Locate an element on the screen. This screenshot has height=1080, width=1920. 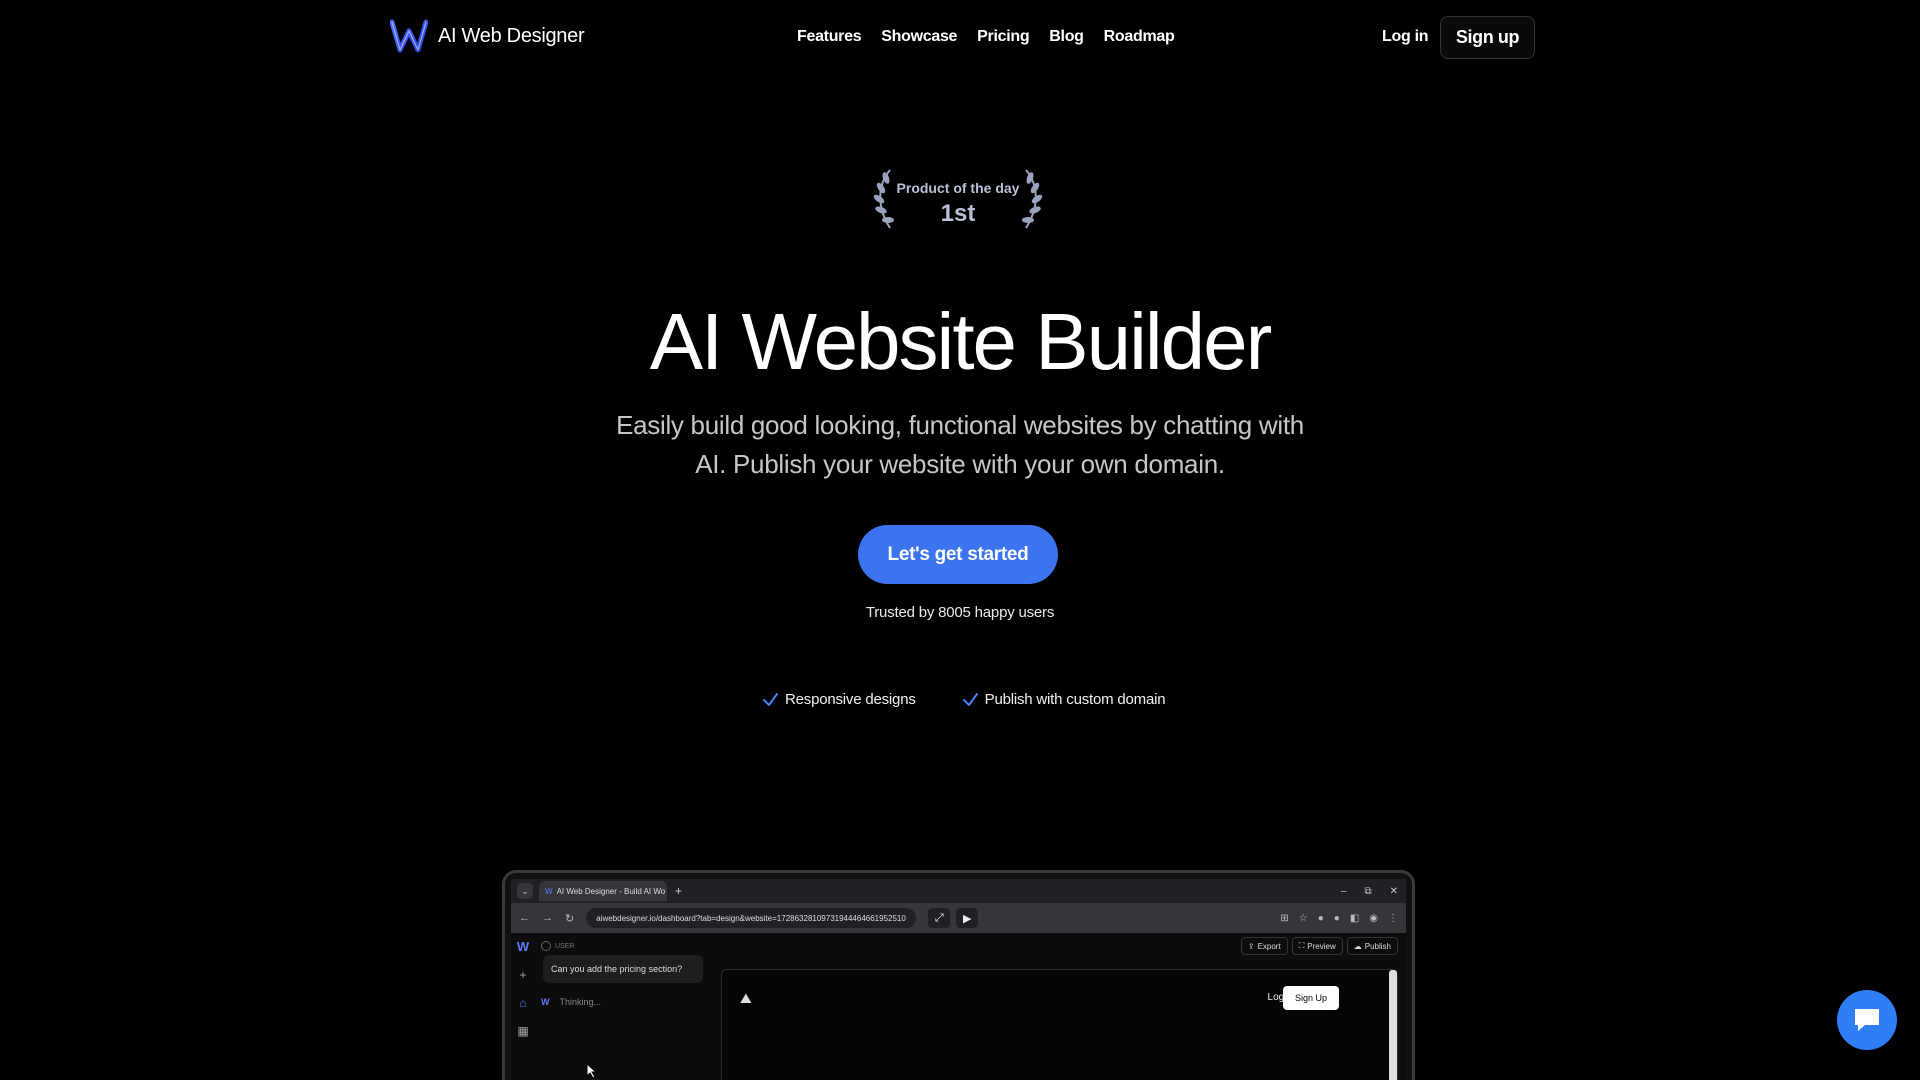
login-link: Log in is located at coordinates (1405, 37).